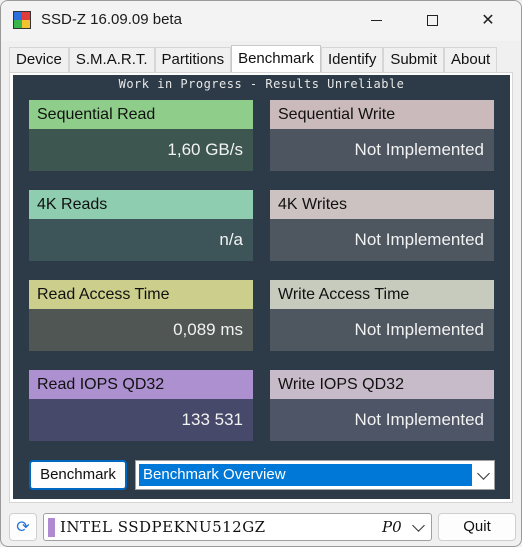 The height and width of the screenshot is (547, 522). I want to click on card-value: n/a, so click(141, 240).